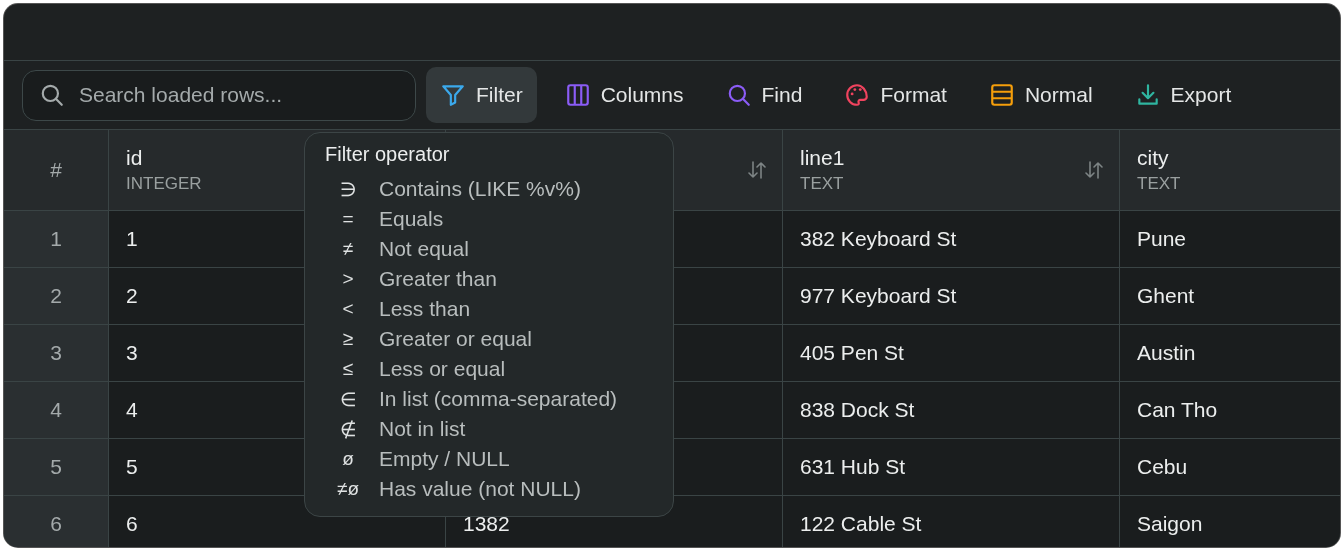  Describe the element at coordinates (56, 296) in the screenshot. I see `row-number: 2` at that location.